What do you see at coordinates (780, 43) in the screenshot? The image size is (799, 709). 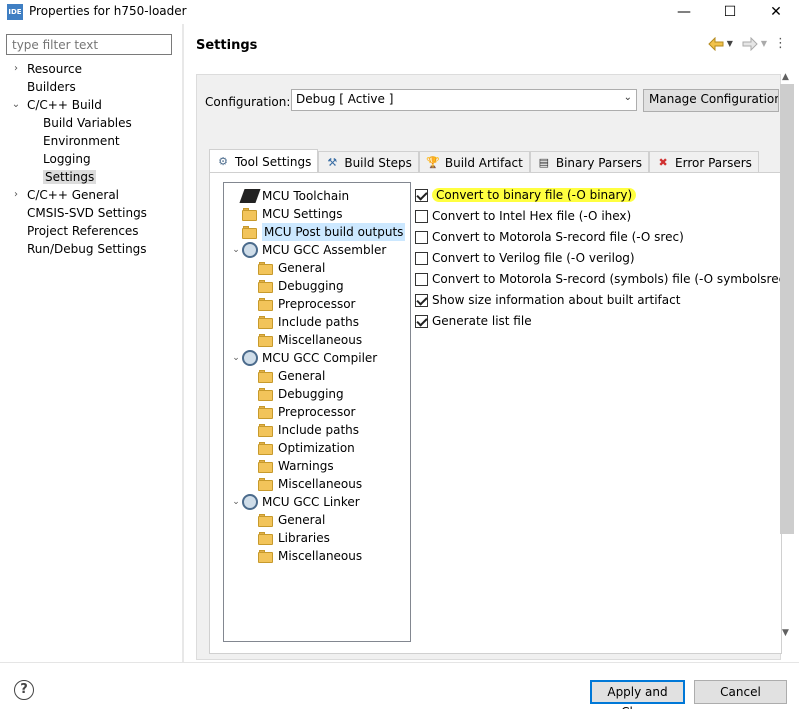 I see `view-menu-icon: ⋮` at bounding box center [780, 43].